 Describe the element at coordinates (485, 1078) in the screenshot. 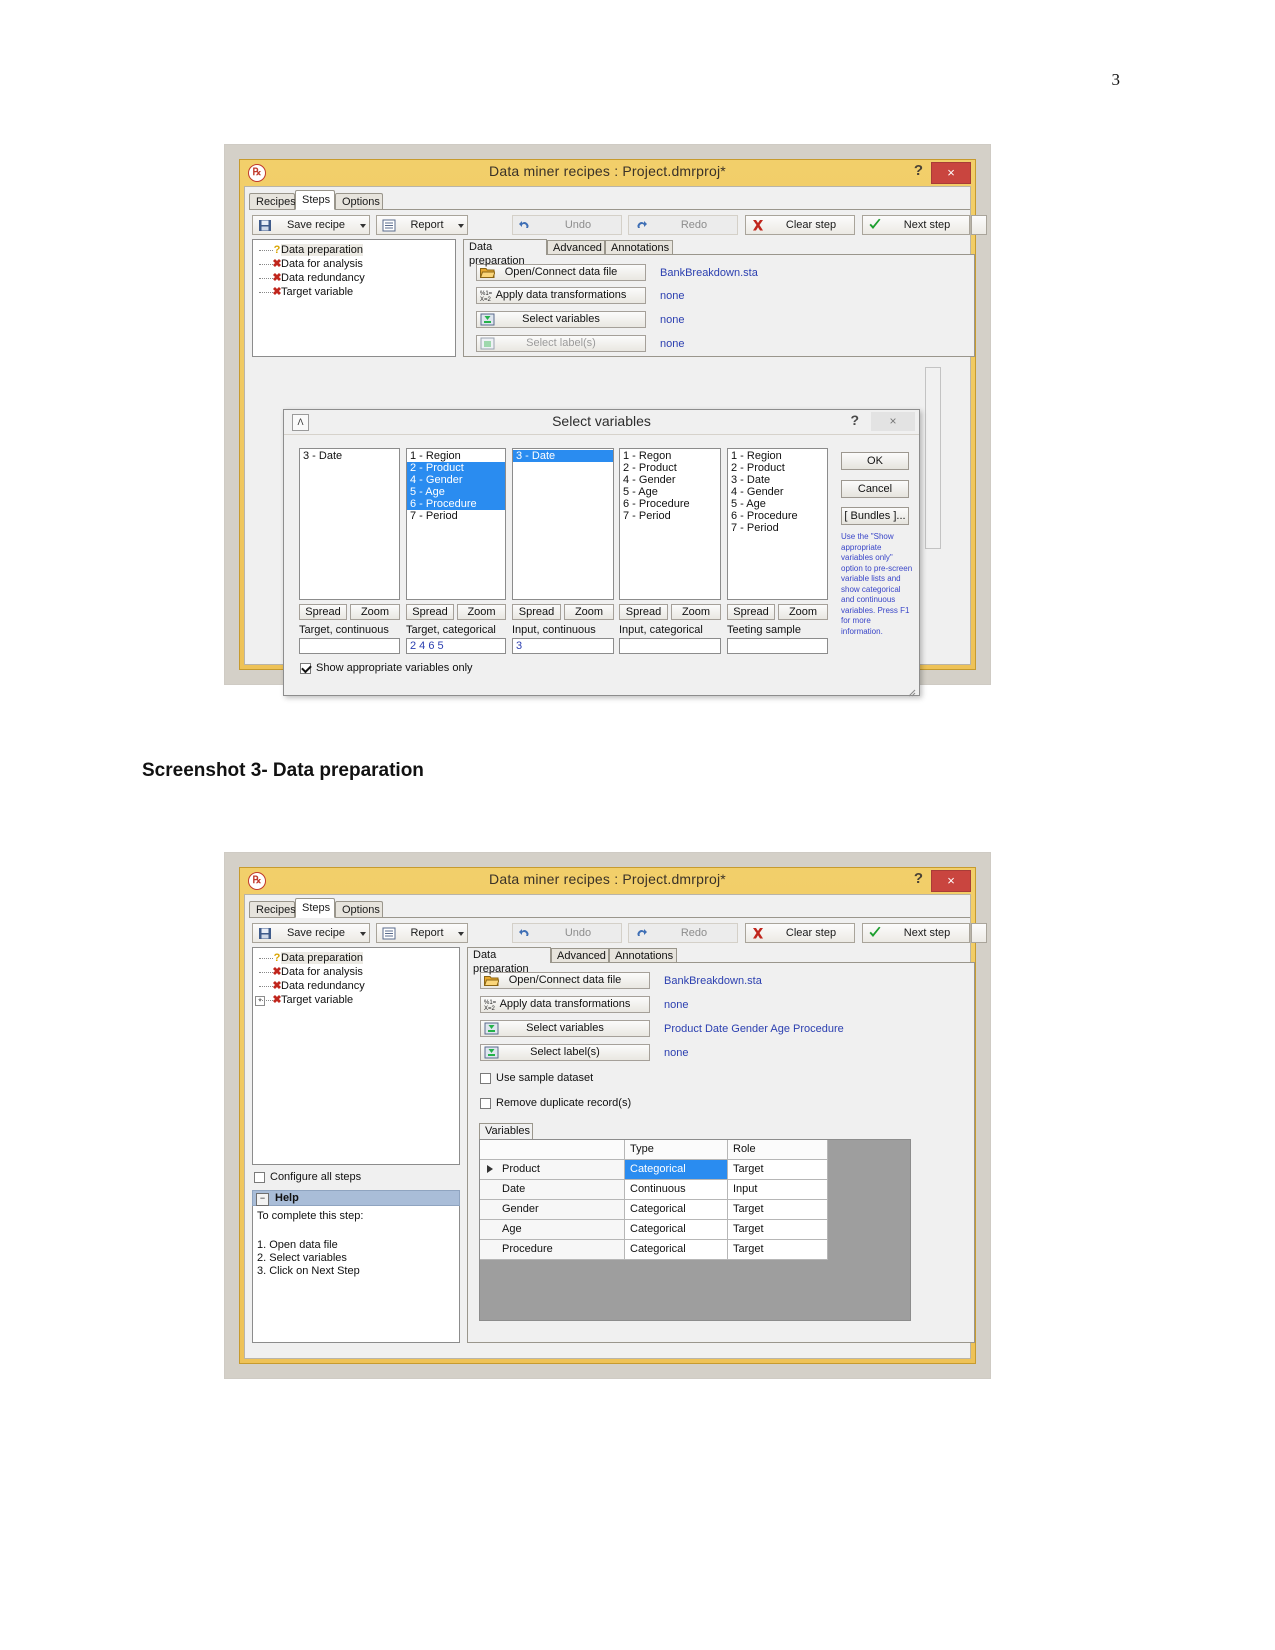

I see `use-sample-dataset-checkbox` at that location.